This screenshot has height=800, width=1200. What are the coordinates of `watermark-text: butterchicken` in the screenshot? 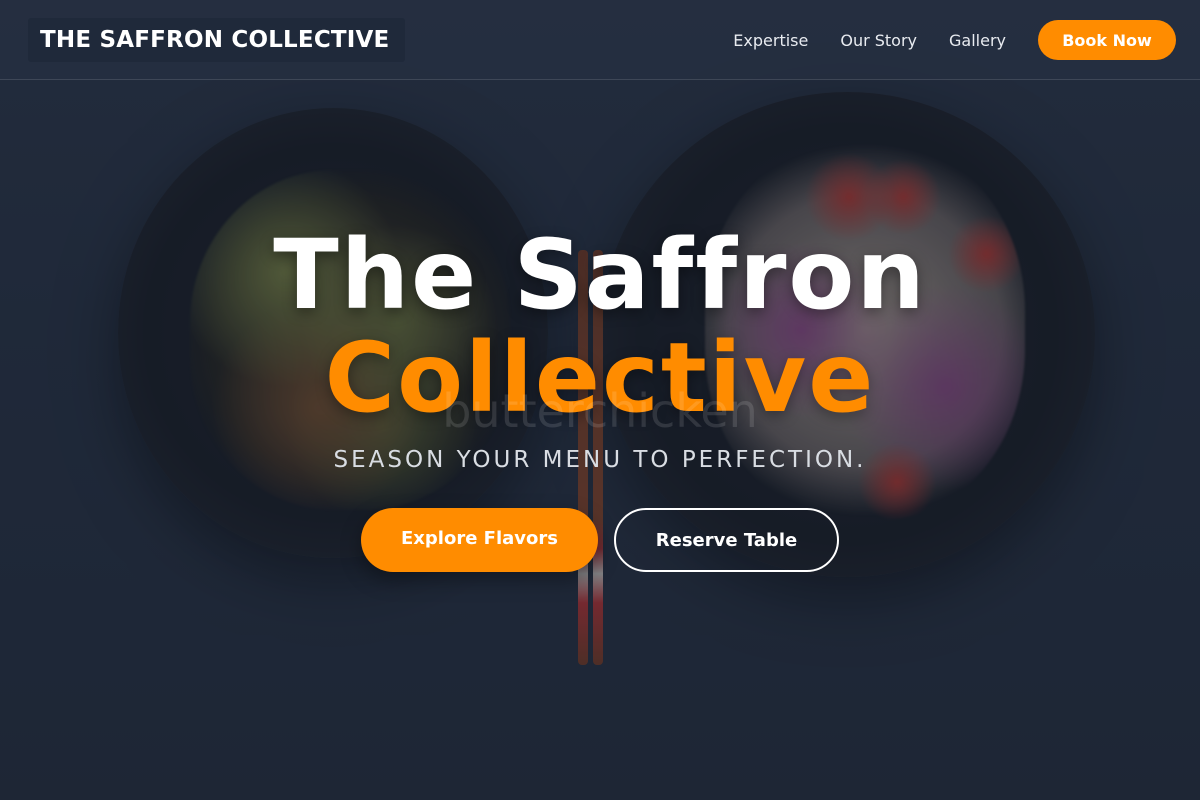 It's located at (600, 411).